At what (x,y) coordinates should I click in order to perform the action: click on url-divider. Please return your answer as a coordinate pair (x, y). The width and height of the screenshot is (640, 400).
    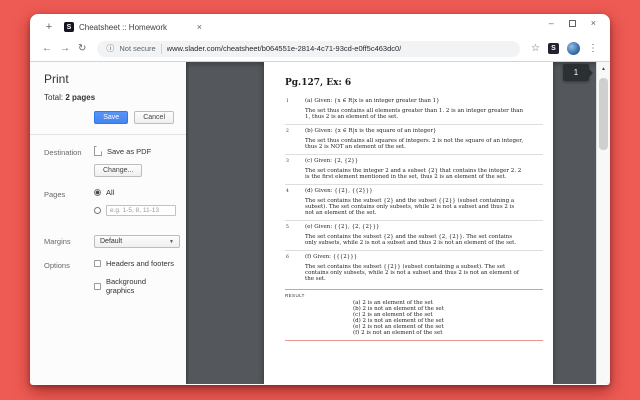
    Looking at the image, I should click on (161, 48).